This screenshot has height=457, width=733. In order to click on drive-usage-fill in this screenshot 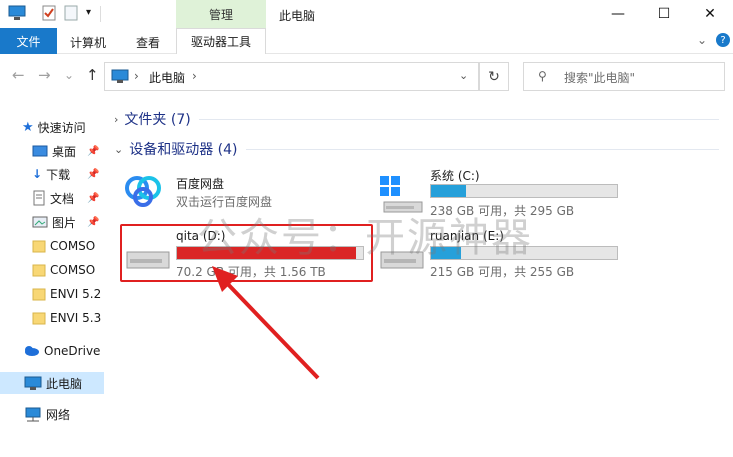, I will do `click(449, 191)`.